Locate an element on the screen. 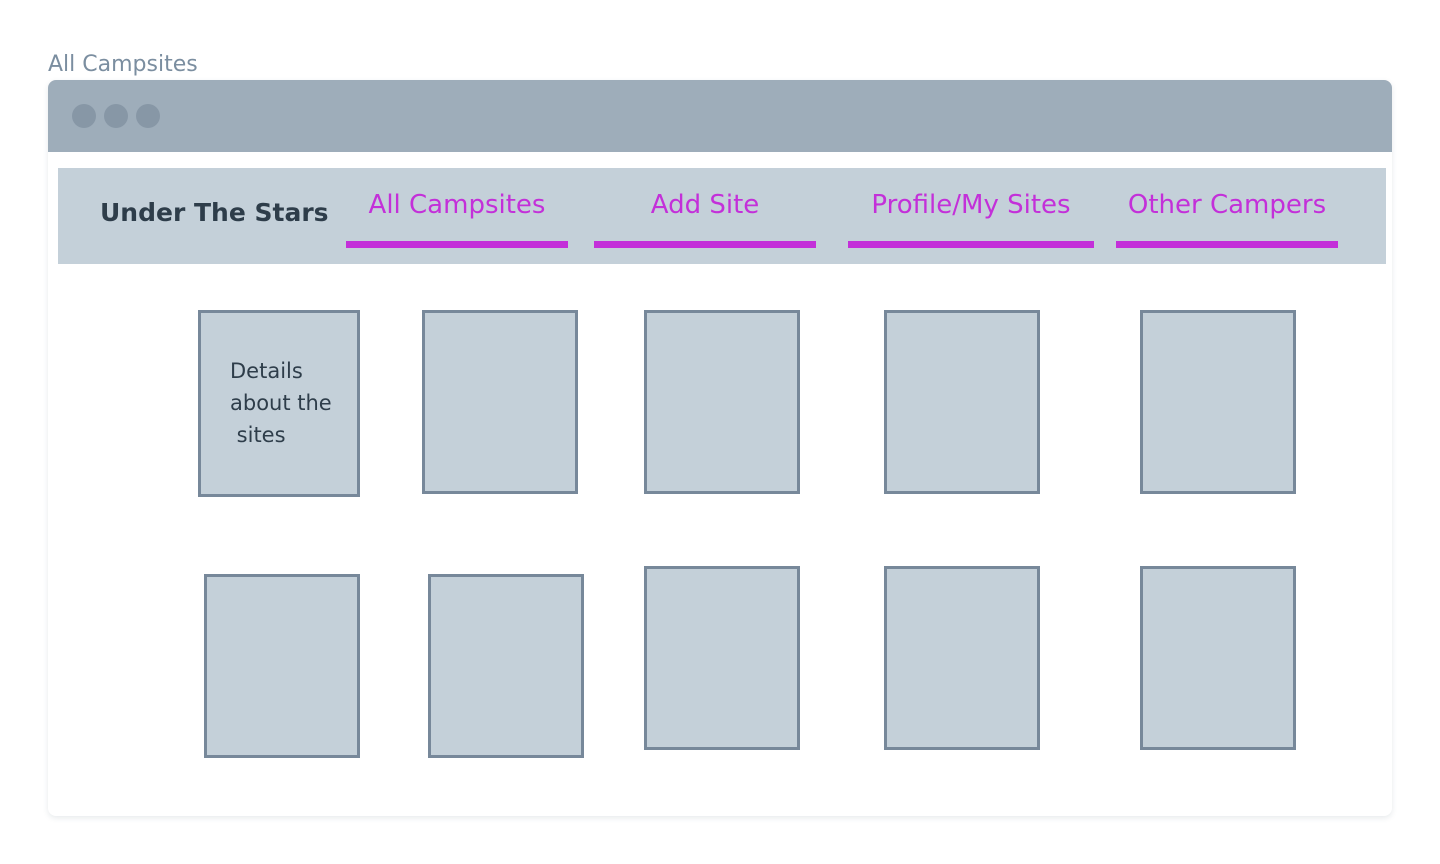 The width and height of the screenshot is (1440, 864). nav-link-other-campers: Other Campers is located at coordinates (1227, 217).